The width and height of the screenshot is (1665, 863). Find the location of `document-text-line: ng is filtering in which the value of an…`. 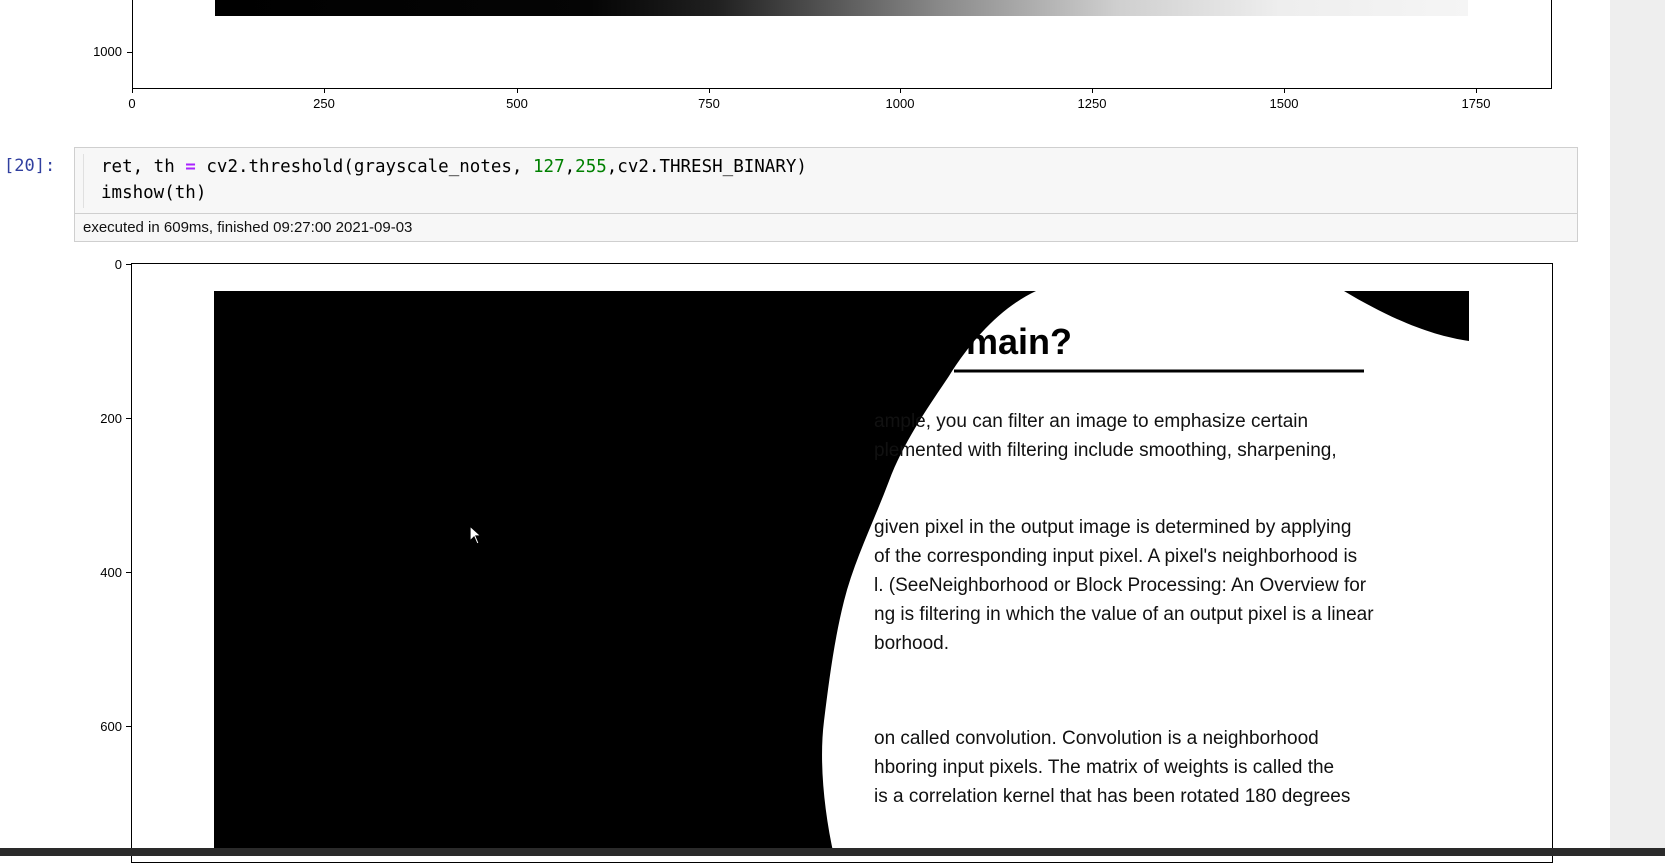

document-text-line: ng is filtering in which the value of an… is located at coordinates (1124, 614).